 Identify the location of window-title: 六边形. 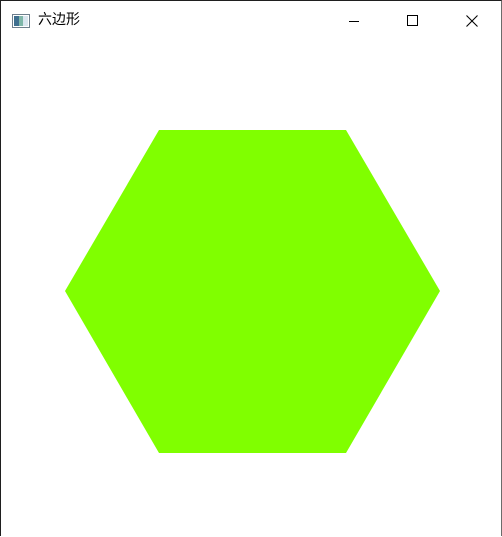
(59, 20).